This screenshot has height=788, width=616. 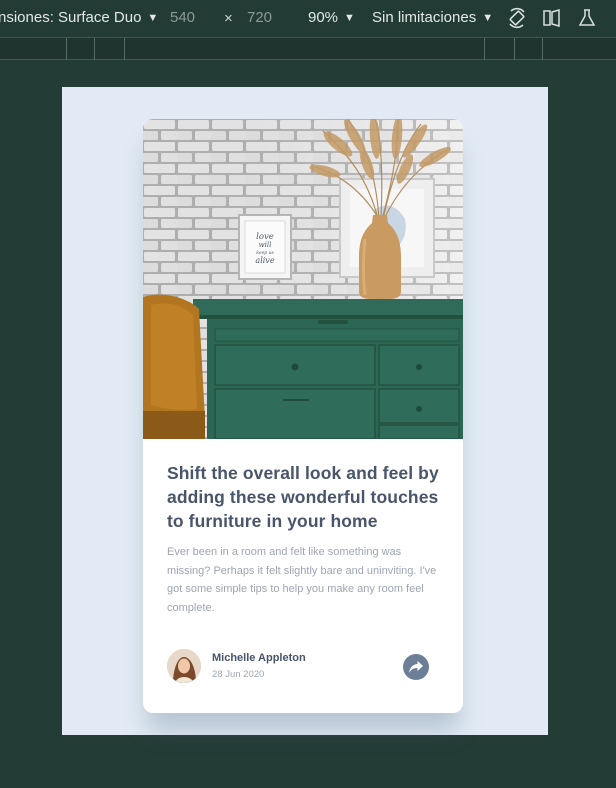 I want to click on share-button, so click(x=416, y=667).